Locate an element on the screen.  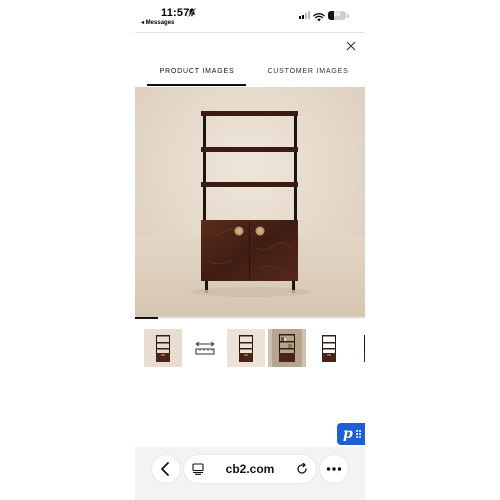
cellular-signal-icon is located at coordinates (305, 15).